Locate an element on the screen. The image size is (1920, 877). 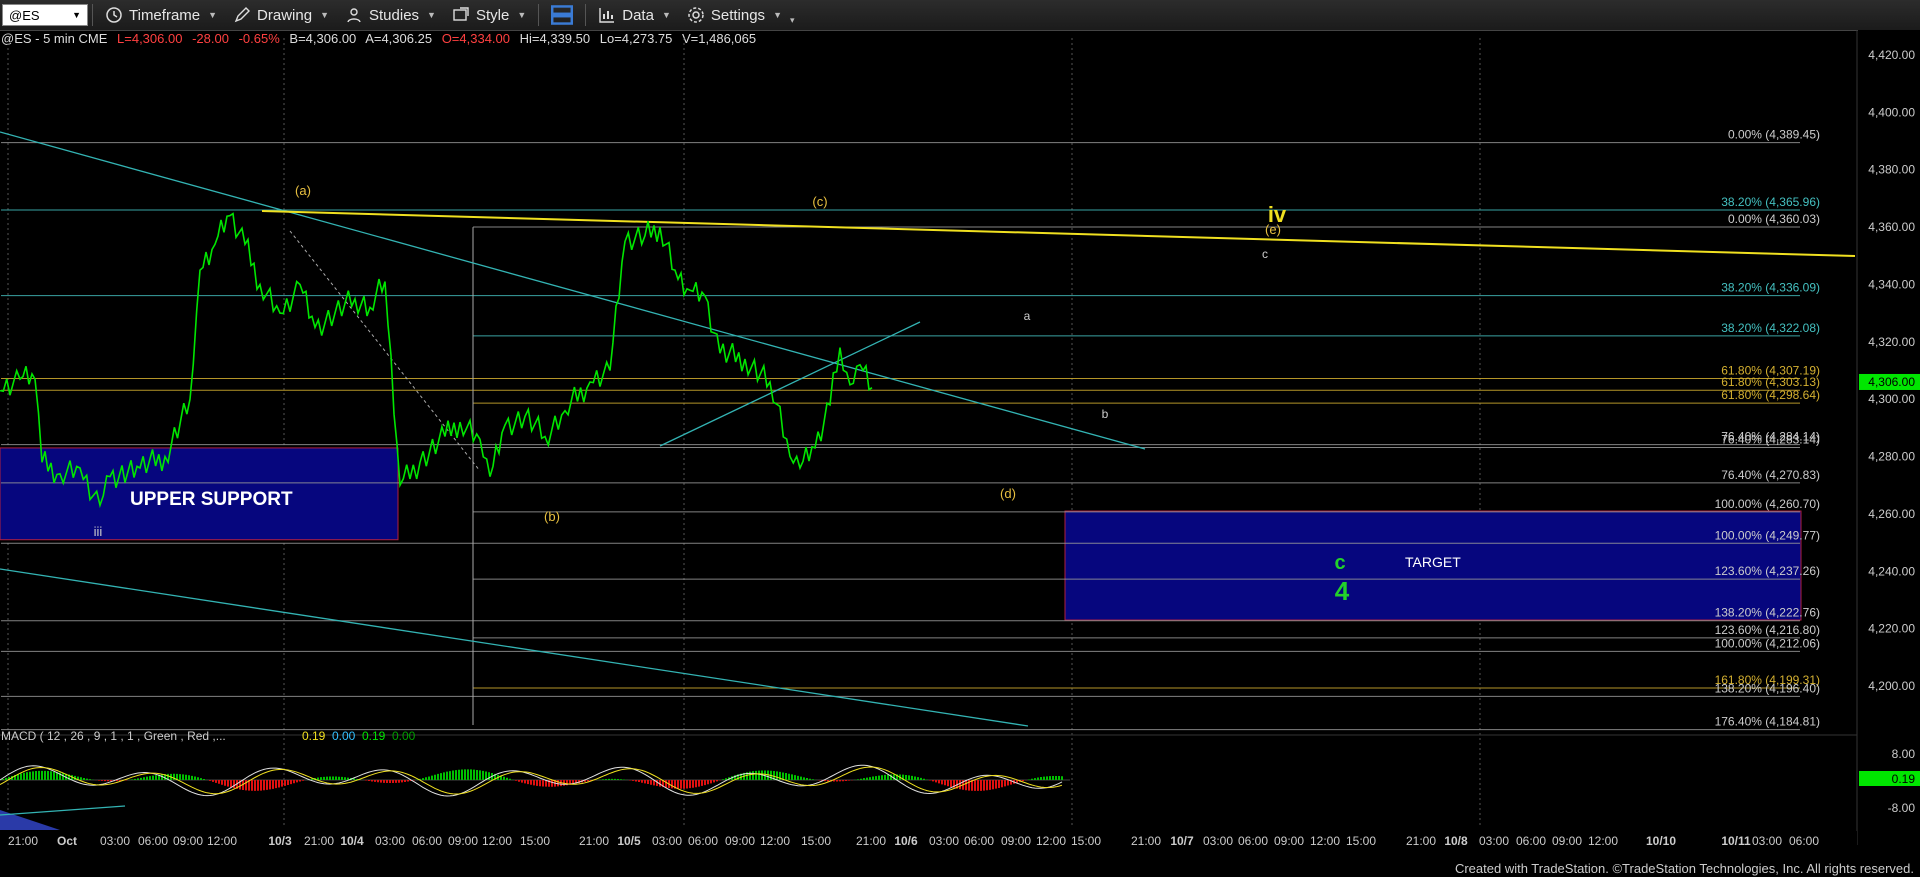
price-tick-label: 4,420.00 is located at coordinates (1891, 55).